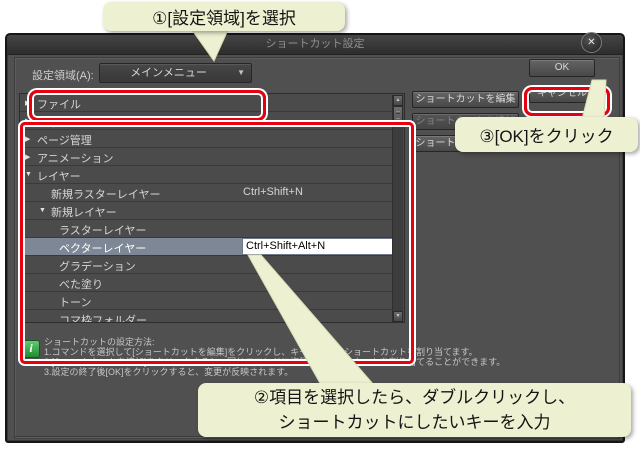 The height and width of the screenshot is (450, 640). Describe the element at coordinates (48, 123) in the screenshot. I see `list-item-label: 編集` at that location.